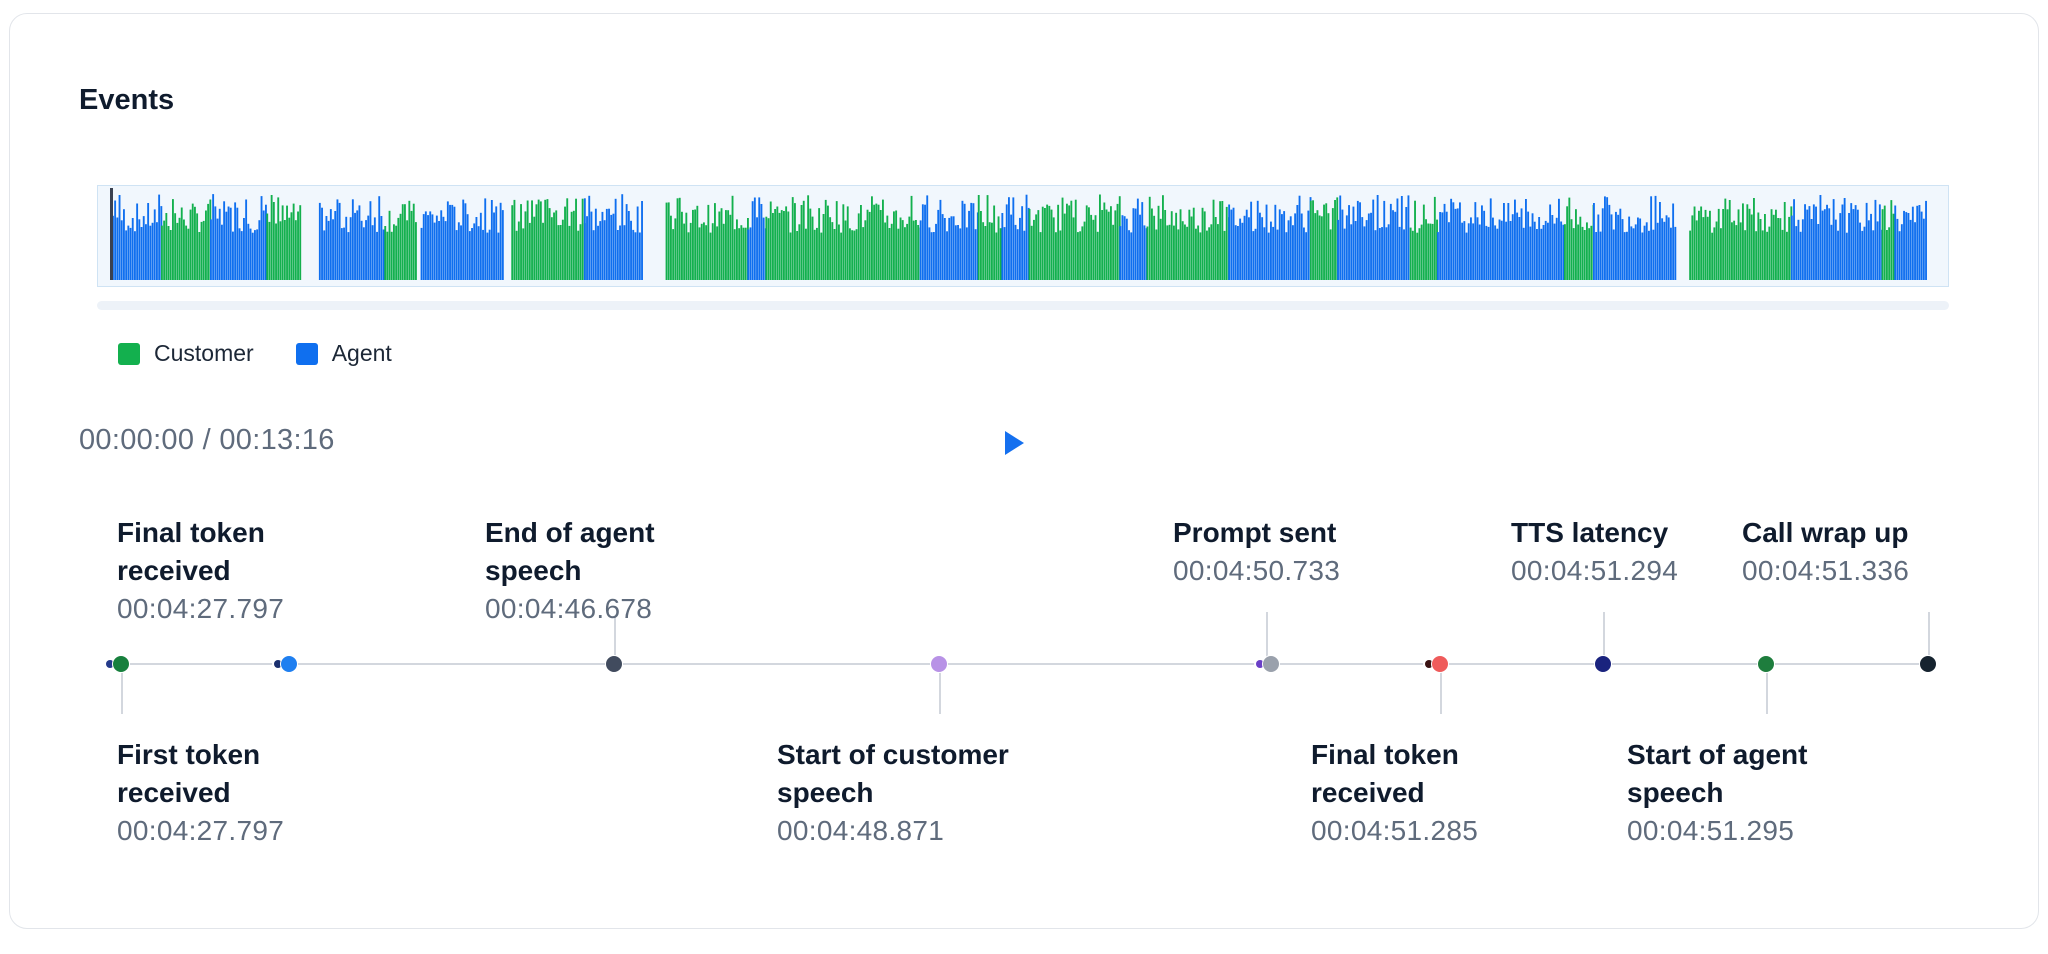 This screenshot has height=954, width=2048. I want to click on current-time: 00:00:00, so click(137, 440).